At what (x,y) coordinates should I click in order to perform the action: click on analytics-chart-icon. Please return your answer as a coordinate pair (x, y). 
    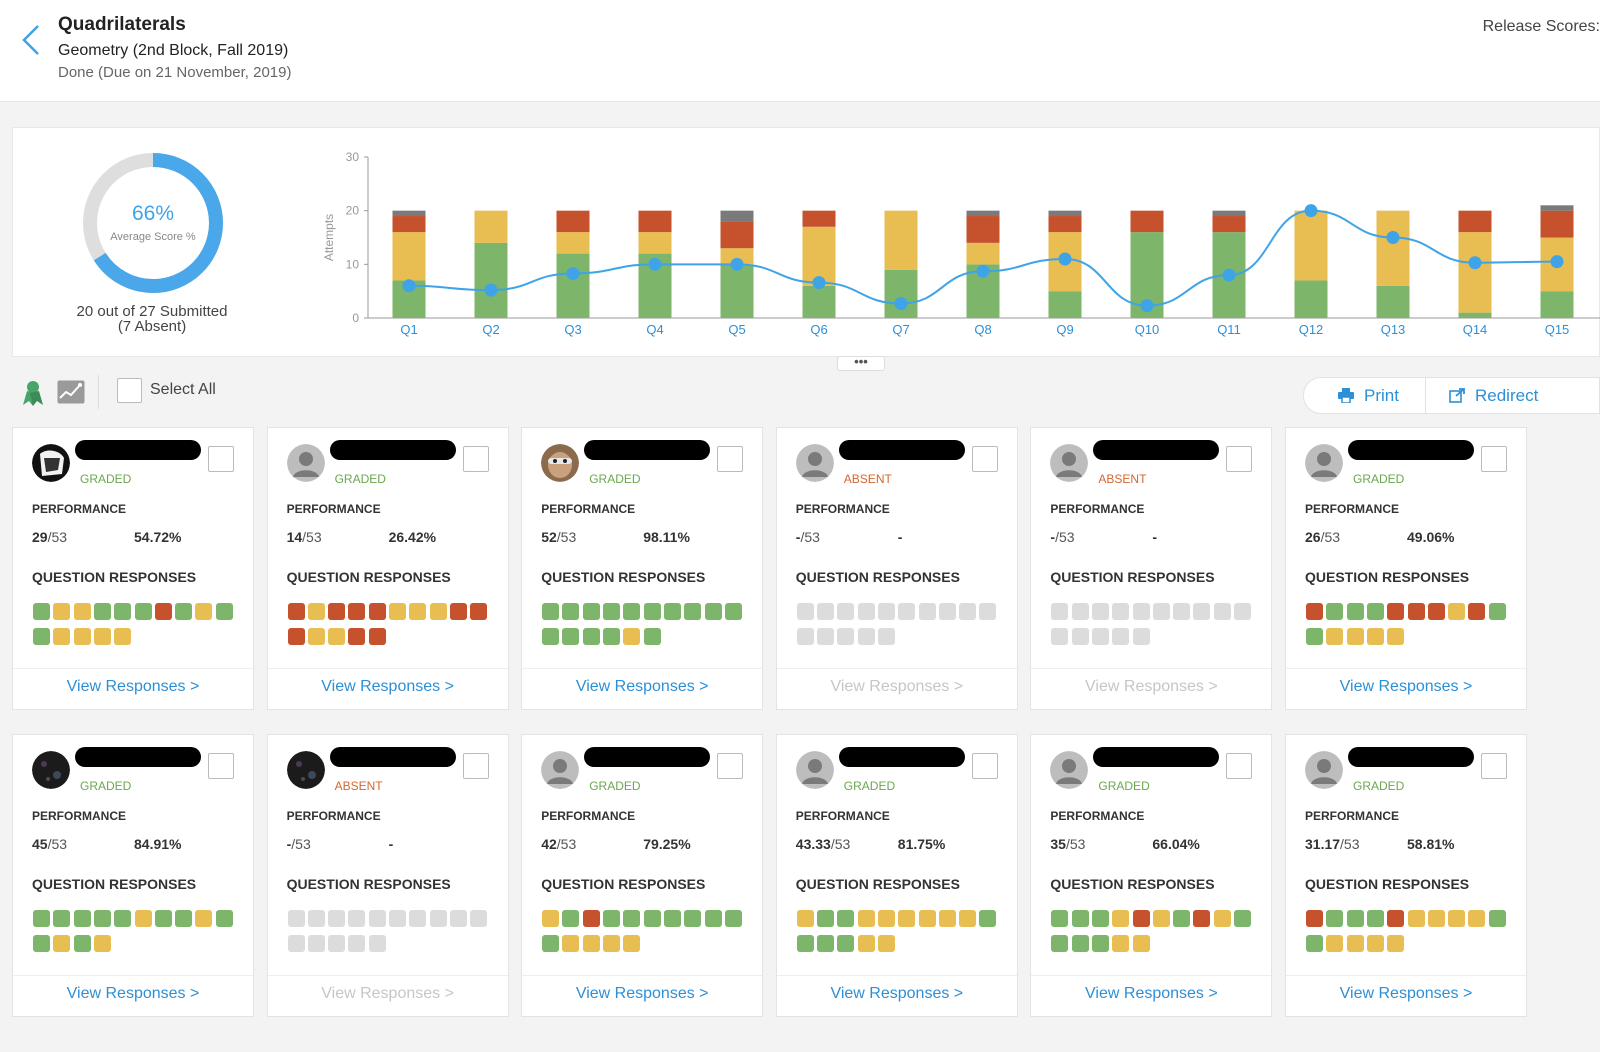
    Looking at the image, I should click on (71, 392).